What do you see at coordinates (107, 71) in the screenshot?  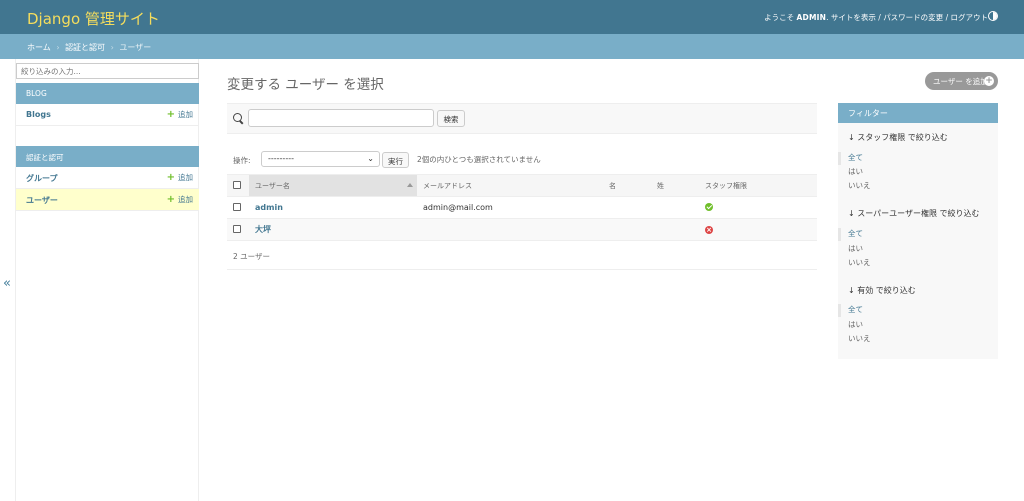 I see `sidebar-filter-input` at bounding box center [107, 71].